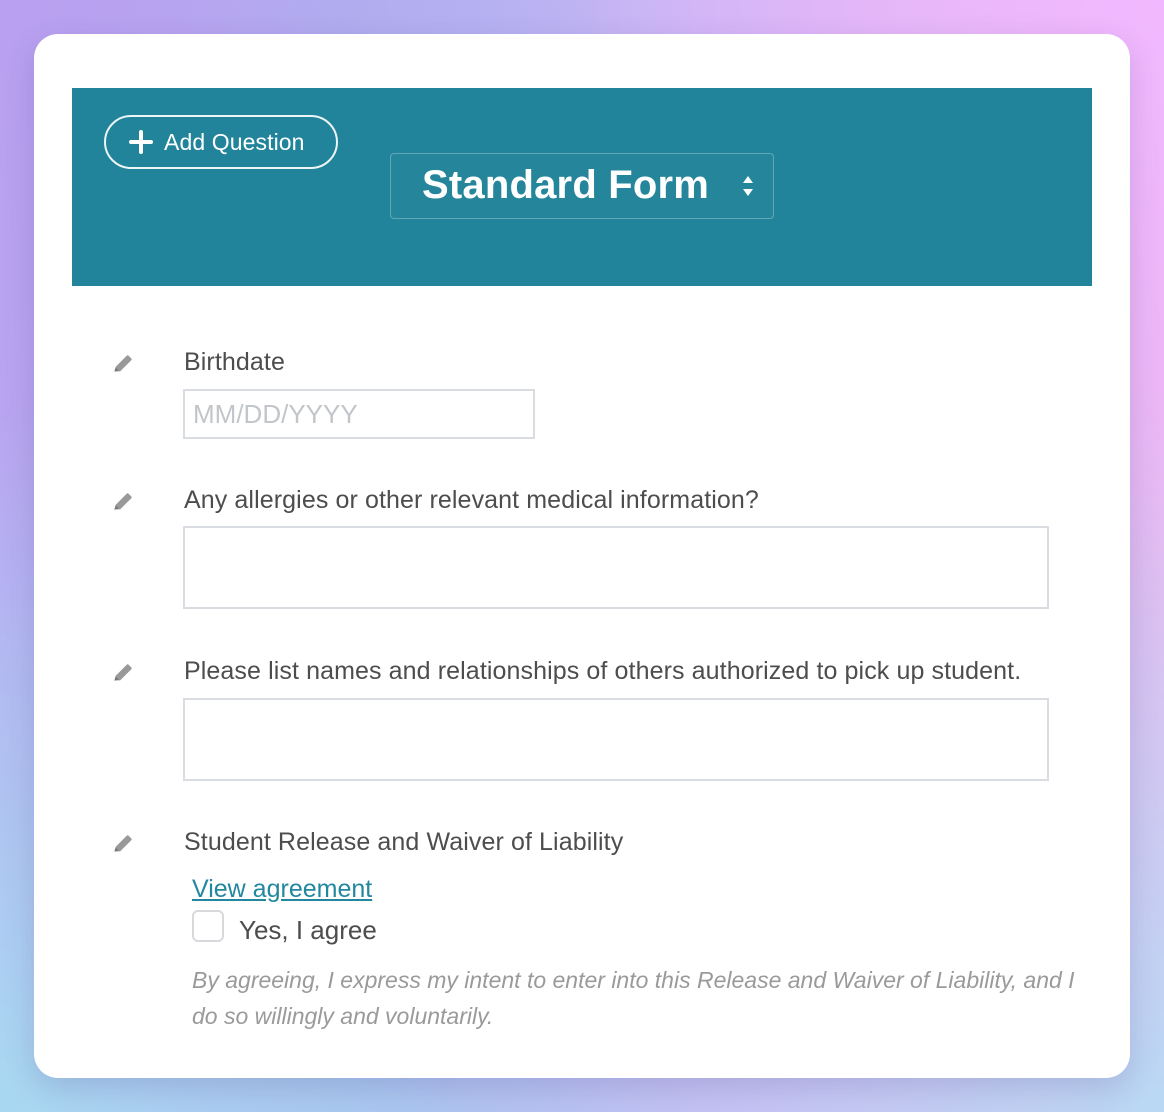  I want to click on medical-information-textarea, so click(616, 567).